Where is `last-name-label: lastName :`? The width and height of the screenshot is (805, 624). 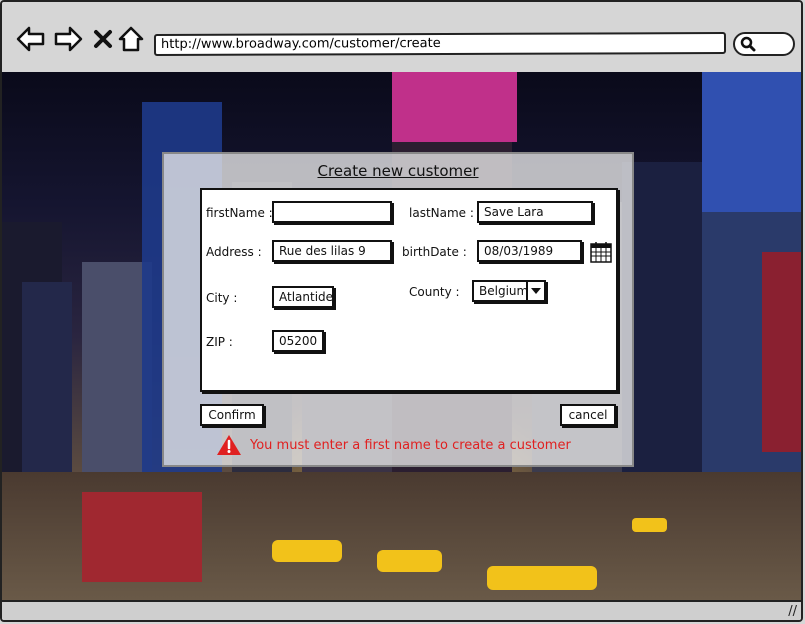
last-name-label: lastName : is located at coordinates (441, 213).